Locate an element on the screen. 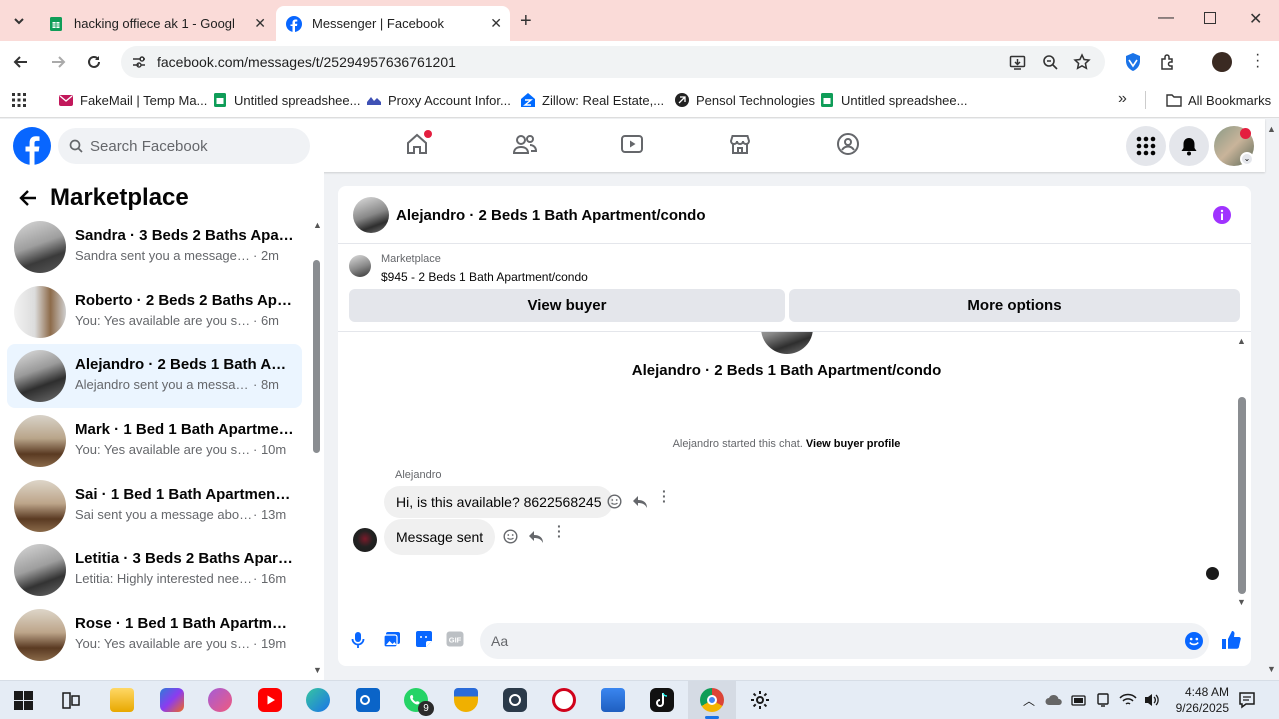  system-clock: 4:48 AM 9/26/2025 is located at coordinates (1196, 700).